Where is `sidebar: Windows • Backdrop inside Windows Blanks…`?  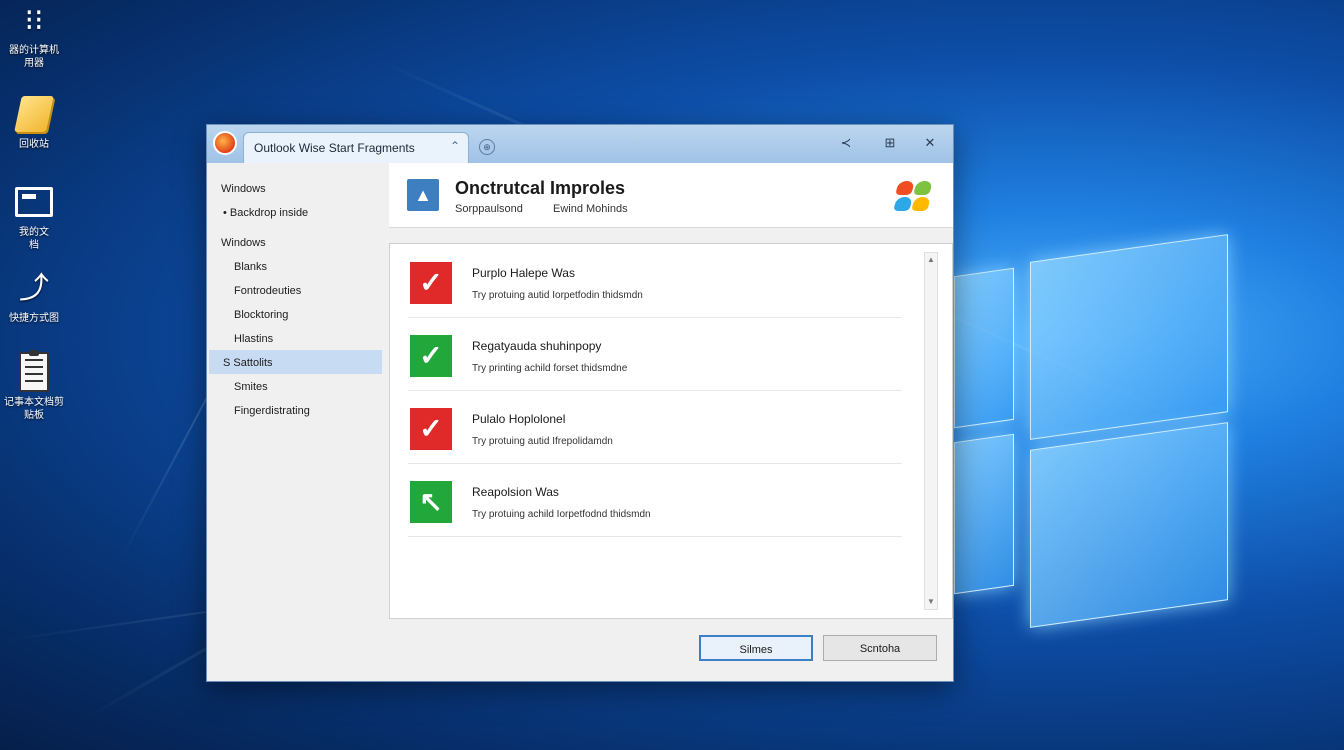 sidebar: Windows • Backdrop inside Windows Blanks… is located at coordinates (297, 422).